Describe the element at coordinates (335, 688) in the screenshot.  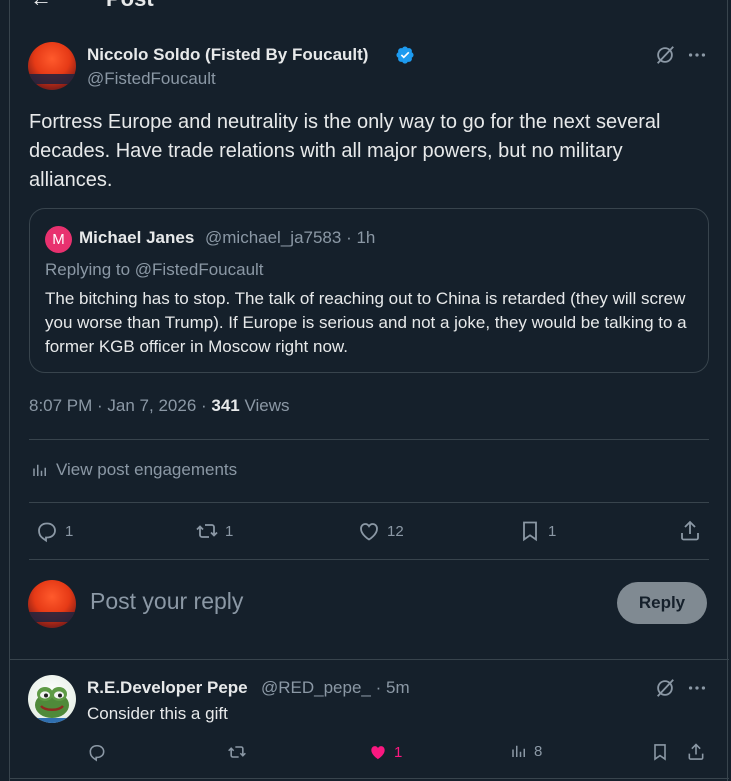
I see `reply-author-handle: @RED_pepe_ · 5m` at that location.